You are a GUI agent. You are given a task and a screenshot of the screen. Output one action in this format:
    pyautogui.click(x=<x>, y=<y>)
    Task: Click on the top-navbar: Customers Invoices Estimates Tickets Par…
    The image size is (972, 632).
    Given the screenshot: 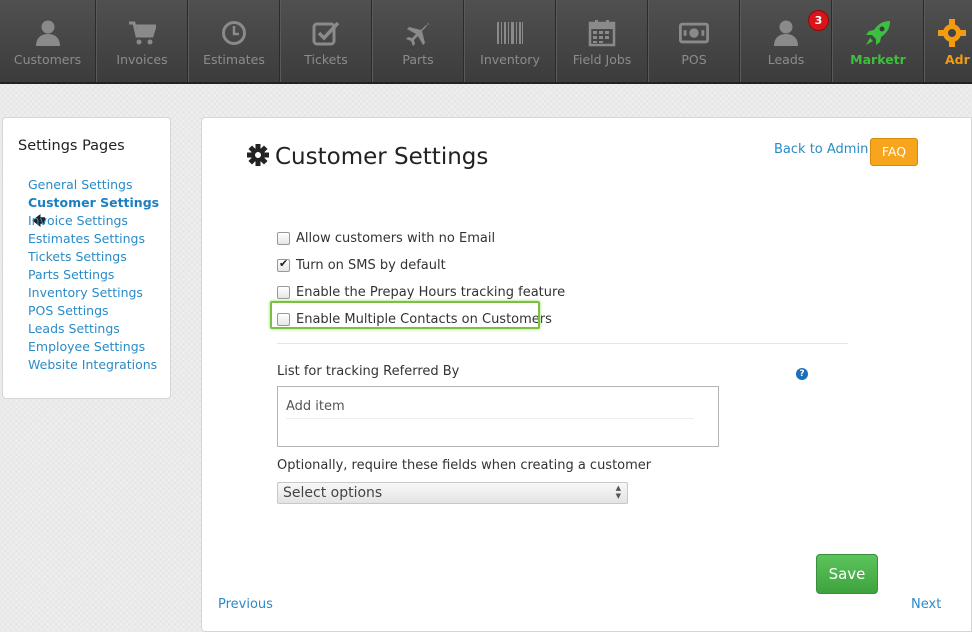 What is the action you would take?
    pyautogui.click(x=486, y=42)
    